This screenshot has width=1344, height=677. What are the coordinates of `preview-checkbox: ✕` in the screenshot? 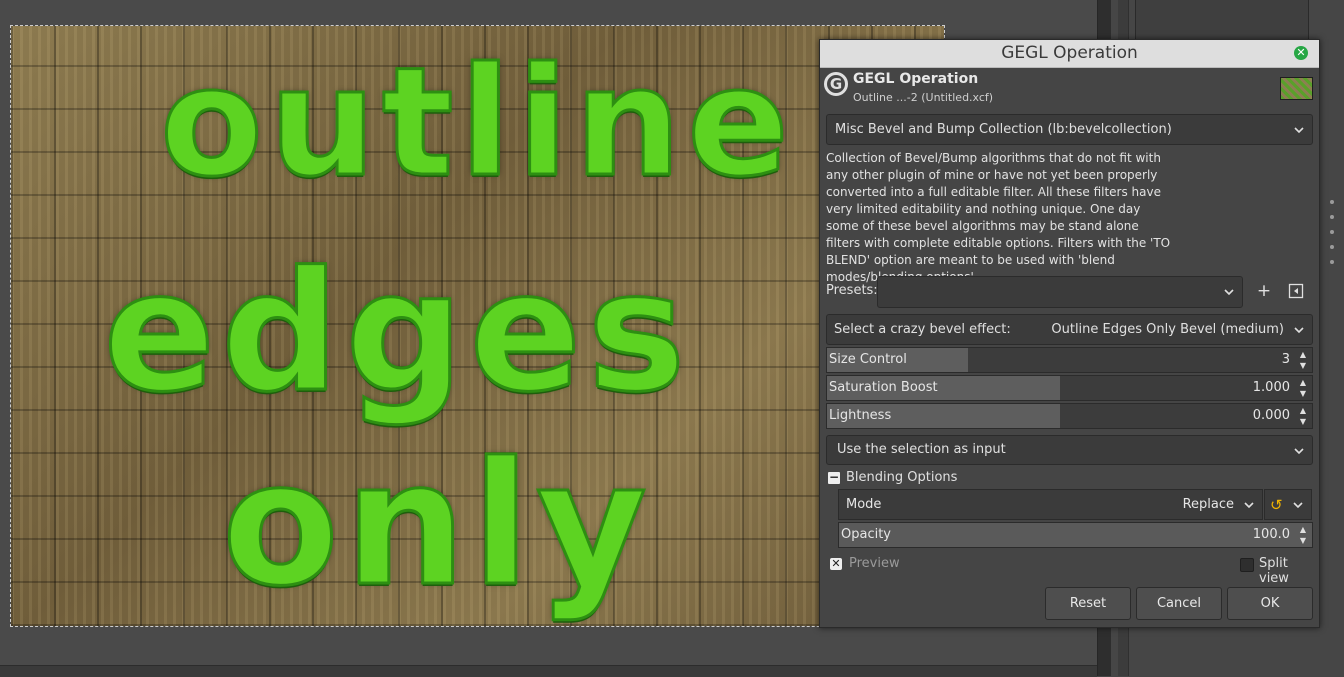 It's located at (836, 564).